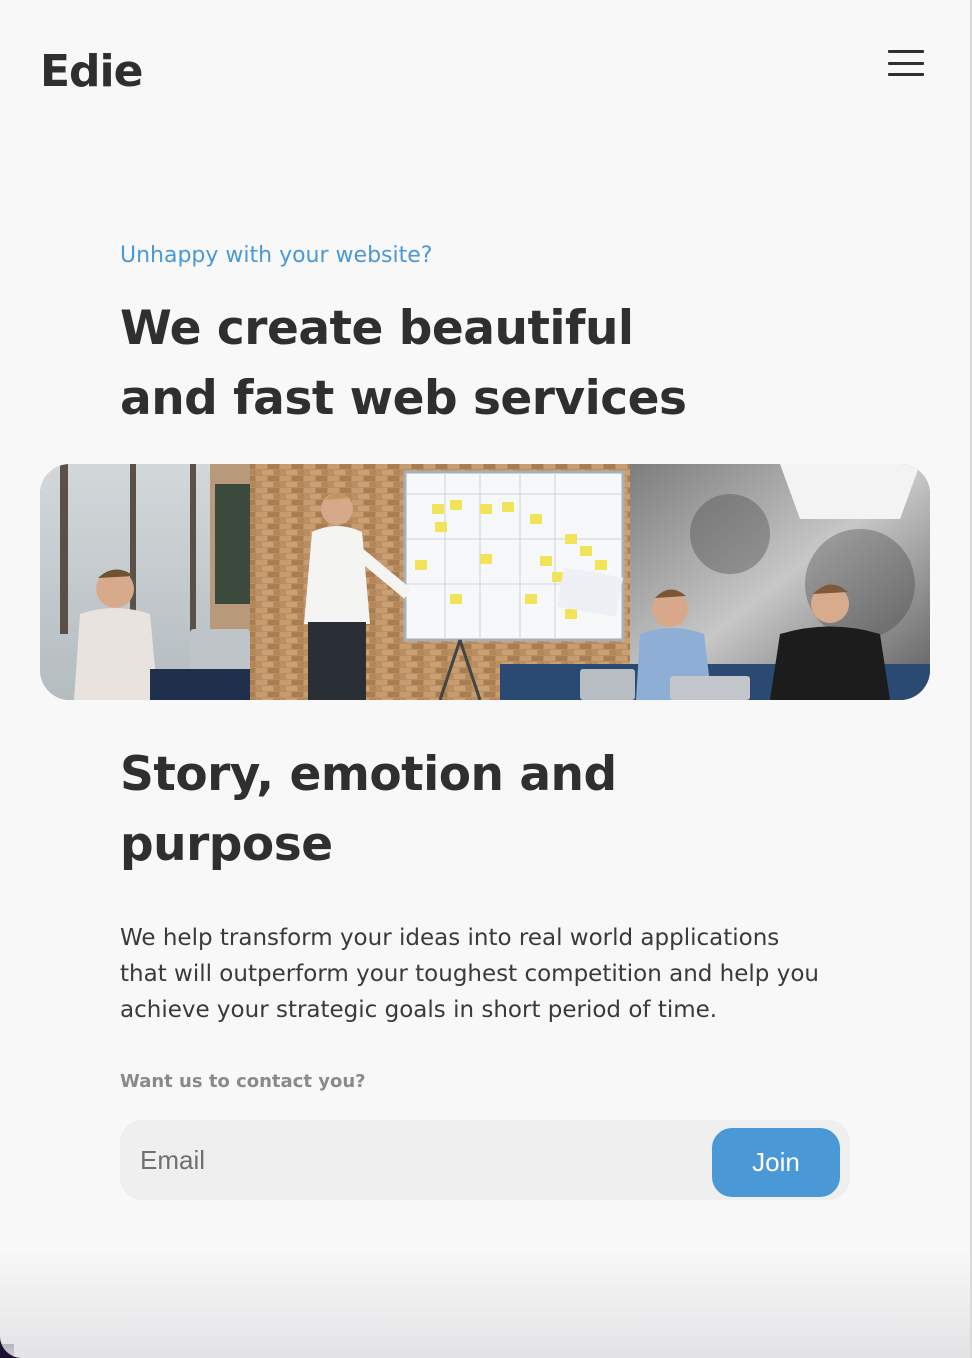 Image resolution: width=972 pixels, height=1358 pixels. What do you see at coordinates (403, 398) in the screenshot?
I see `hero-headline-line2: and fast web services` at bounding box center [403, 398].